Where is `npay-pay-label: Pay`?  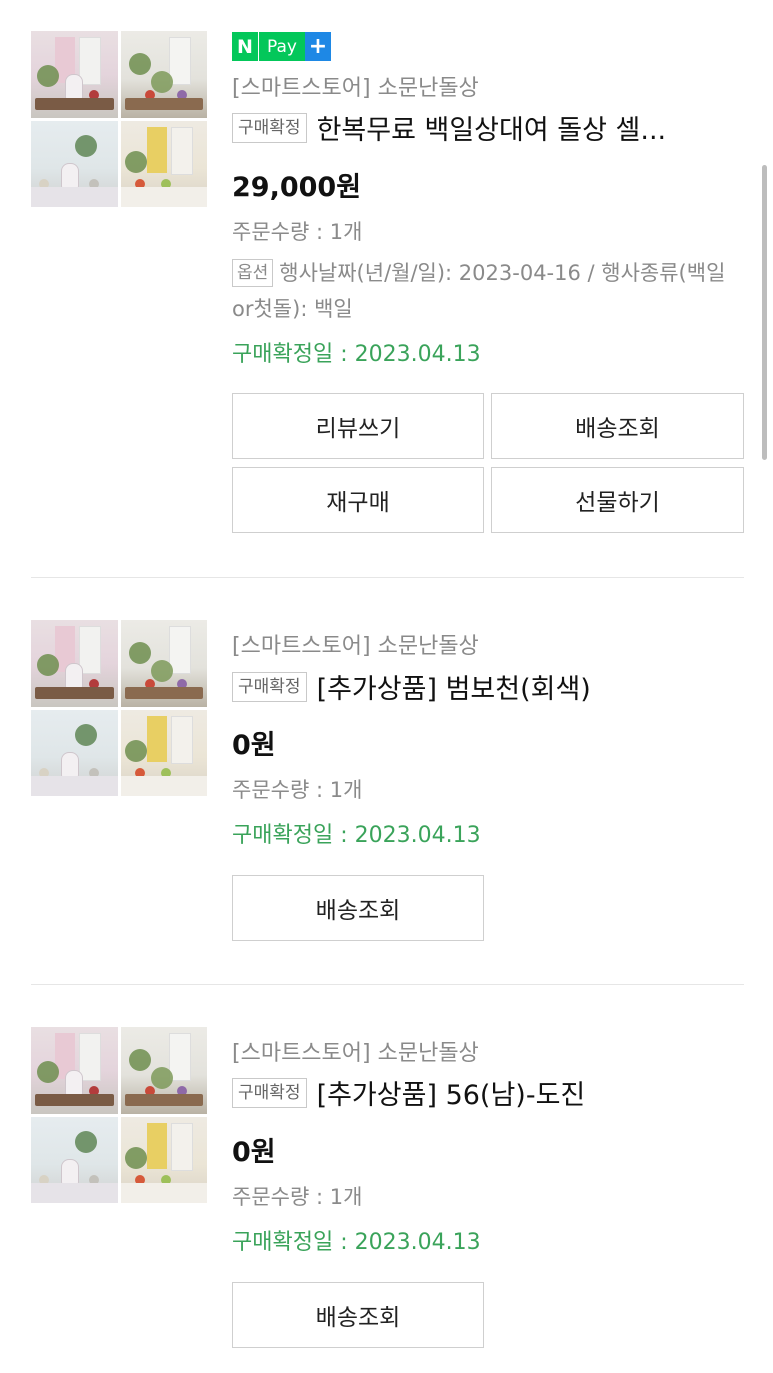
npay-pay-label: Pay is located at coordinates (281, 46).